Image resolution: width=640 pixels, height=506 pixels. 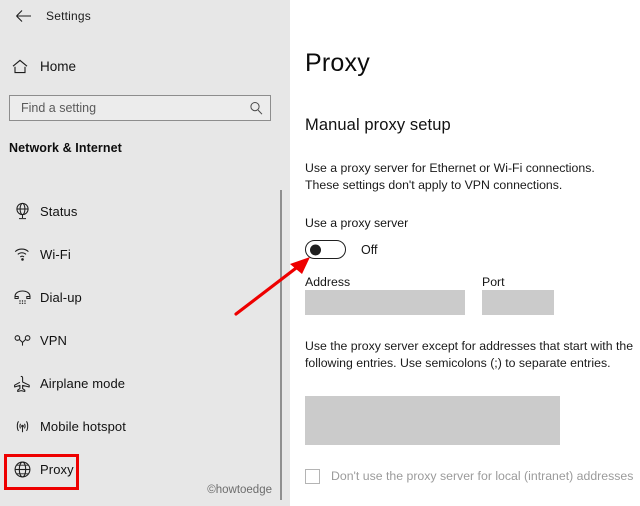 What do you see at coordinates (20, 211) in the screenshot?
I see `network-status-icon` at bounding box center [20, 211].